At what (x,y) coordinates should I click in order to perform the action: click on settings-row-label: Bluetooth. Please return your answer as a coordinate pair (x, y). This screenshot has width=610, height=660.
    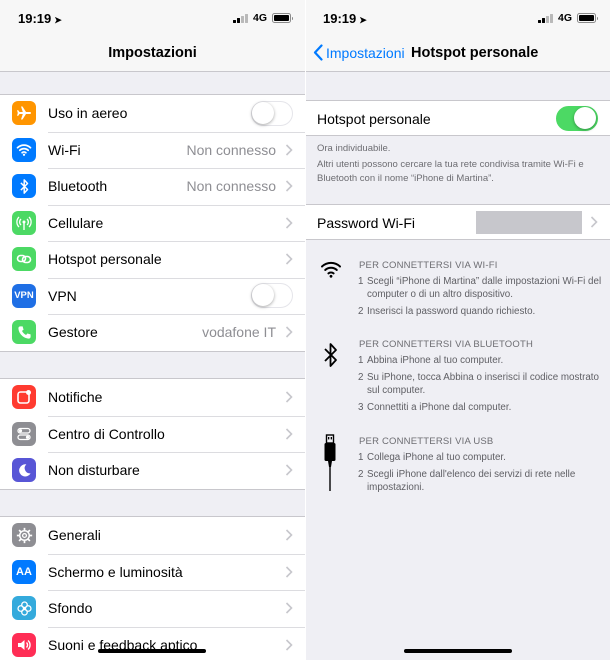
    Looking at the image, I should click on (78, 186).